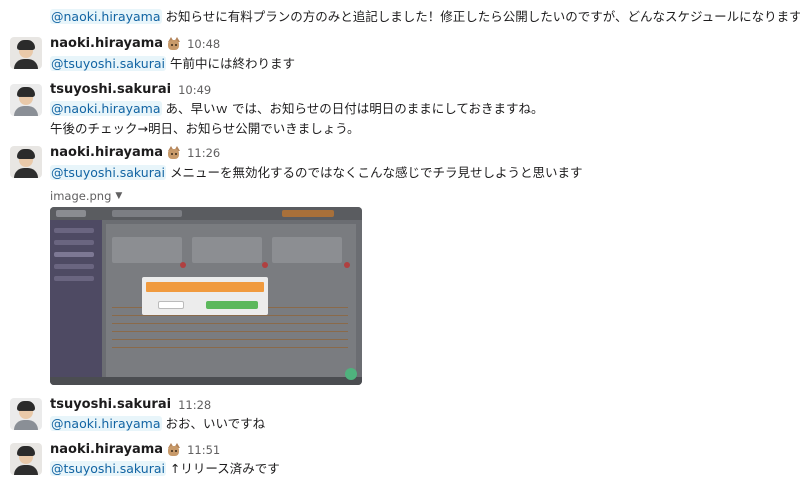 The width and height of the screenshot is (800, 483). Describe the element at coordinates (352, 108) in the screenshot. I see `message-body: あ、早いｗ では、お知らせの日付は明日のままにしておきますね。` at that location.